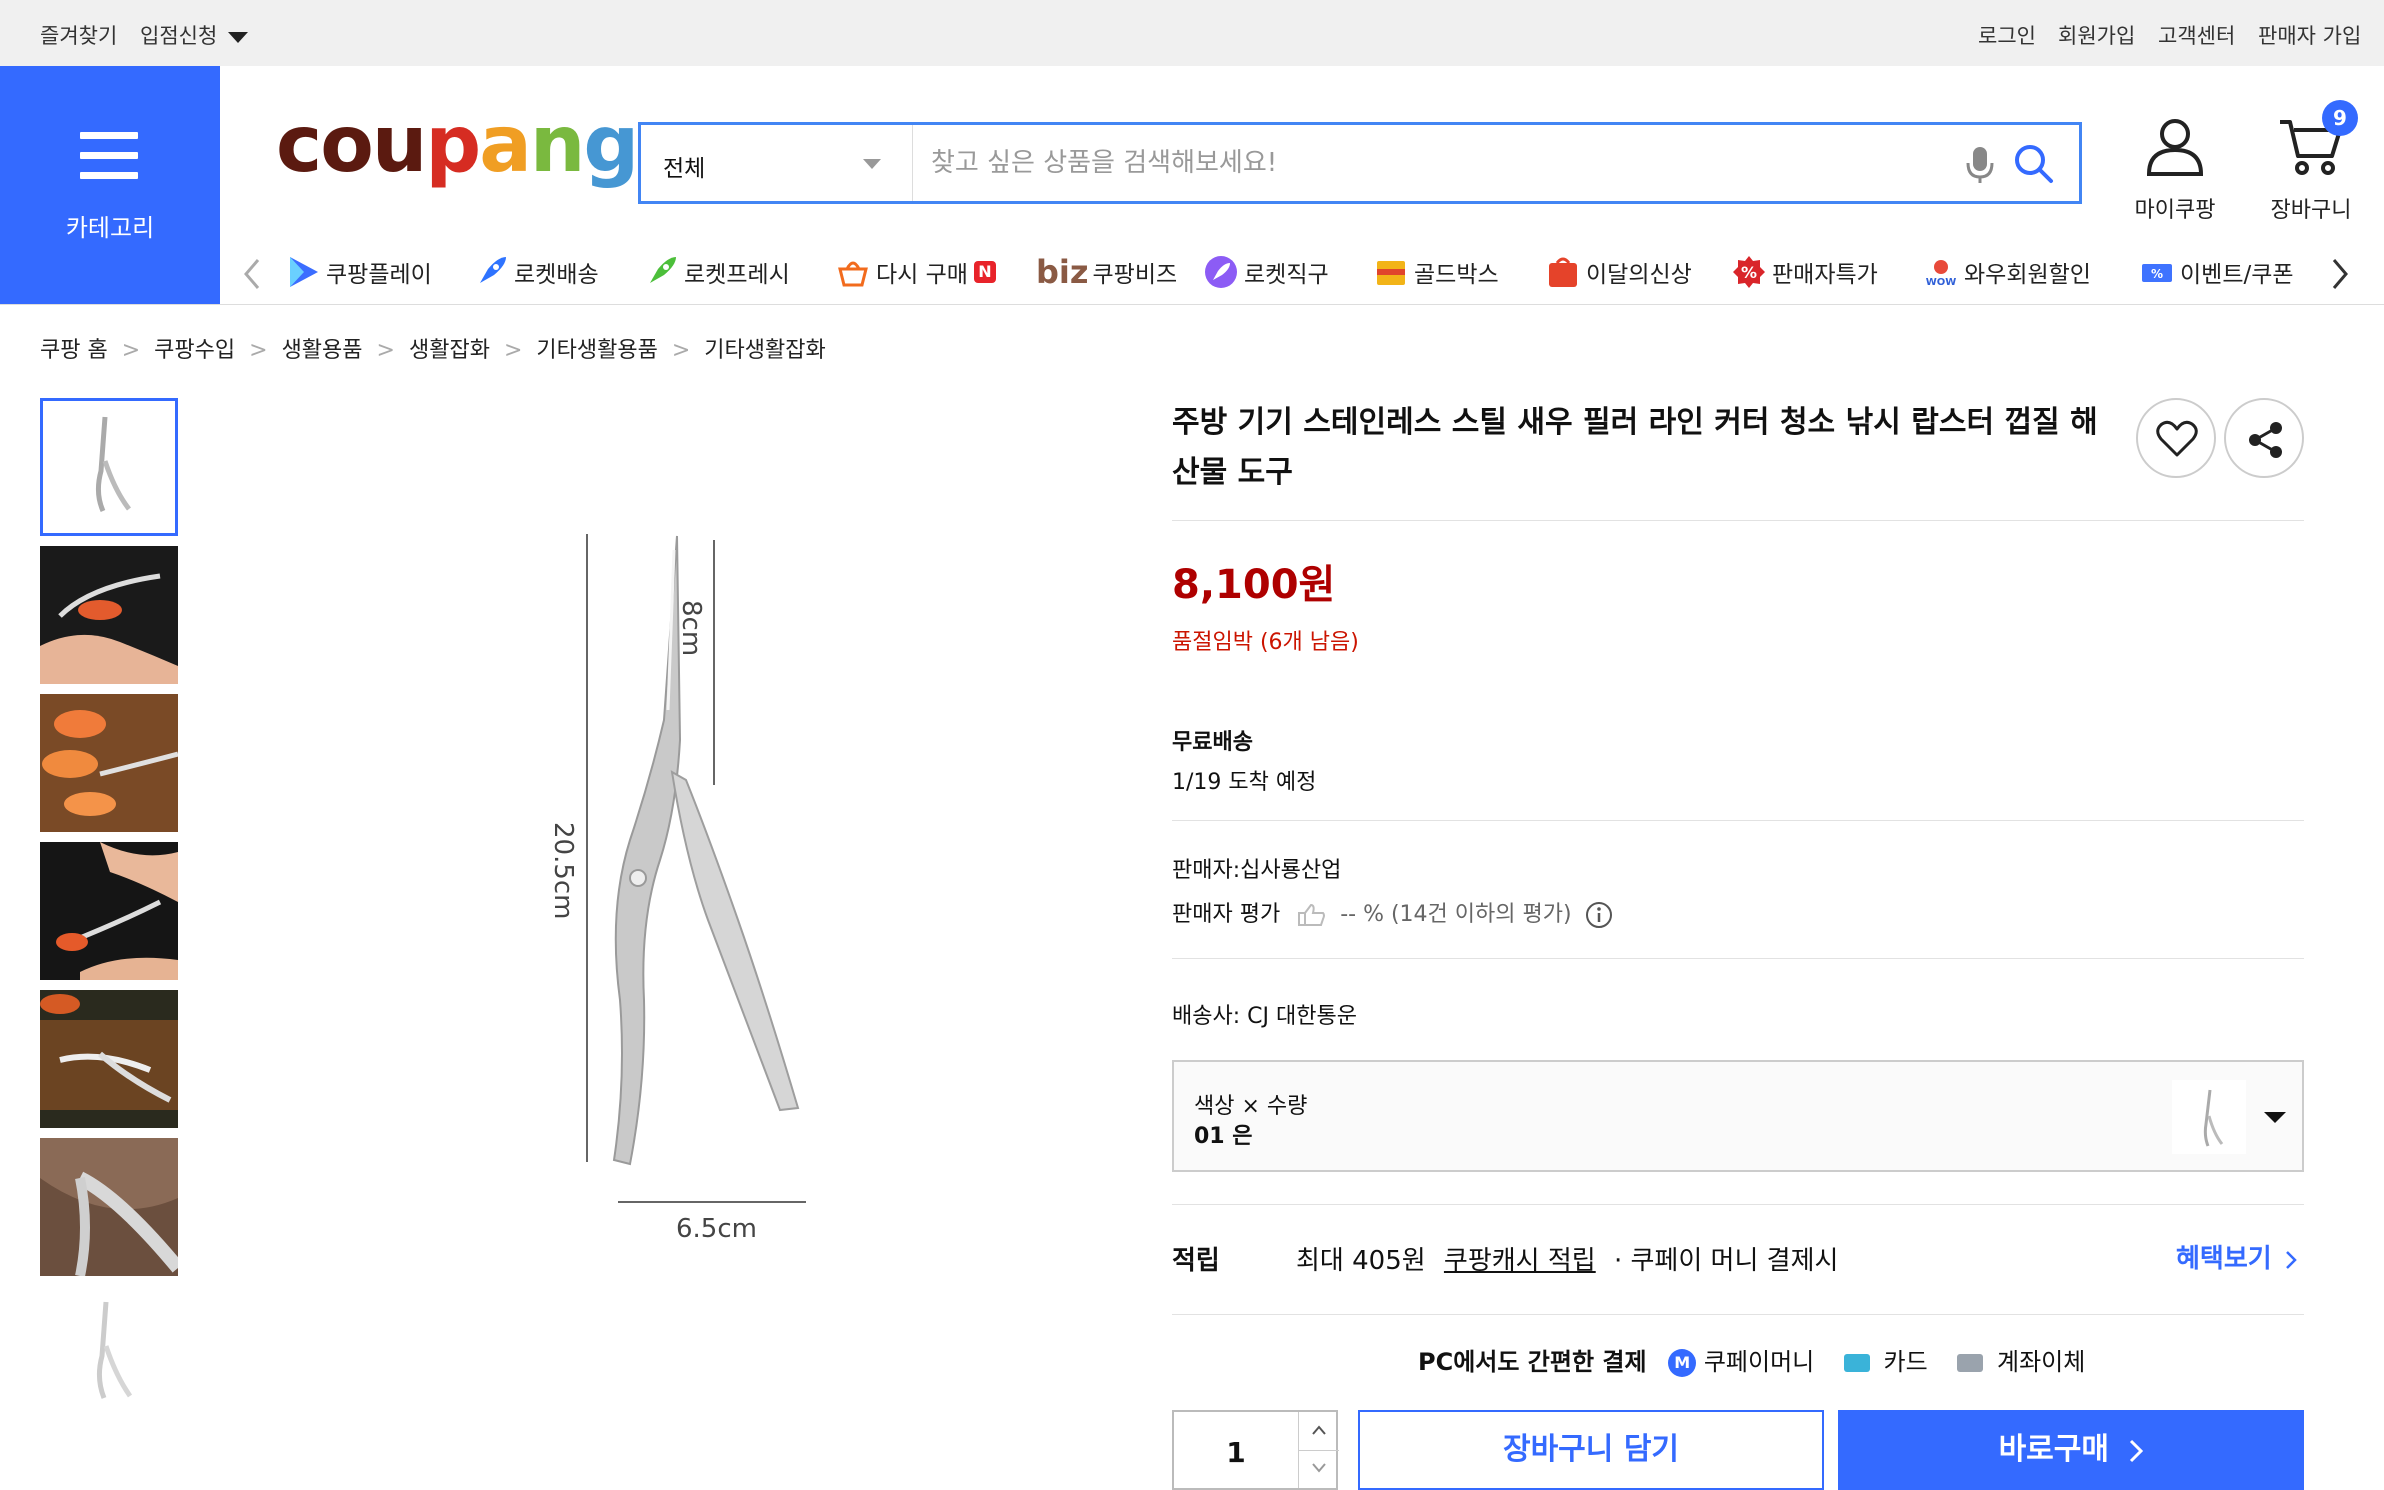 The width and height of the screenshot is (2384, 1490). What do you see at coordinates (1619, 272) in the screenshot?
I see `nav-new-arrivals: 이달의신상` at bounding box center [1619, 272].